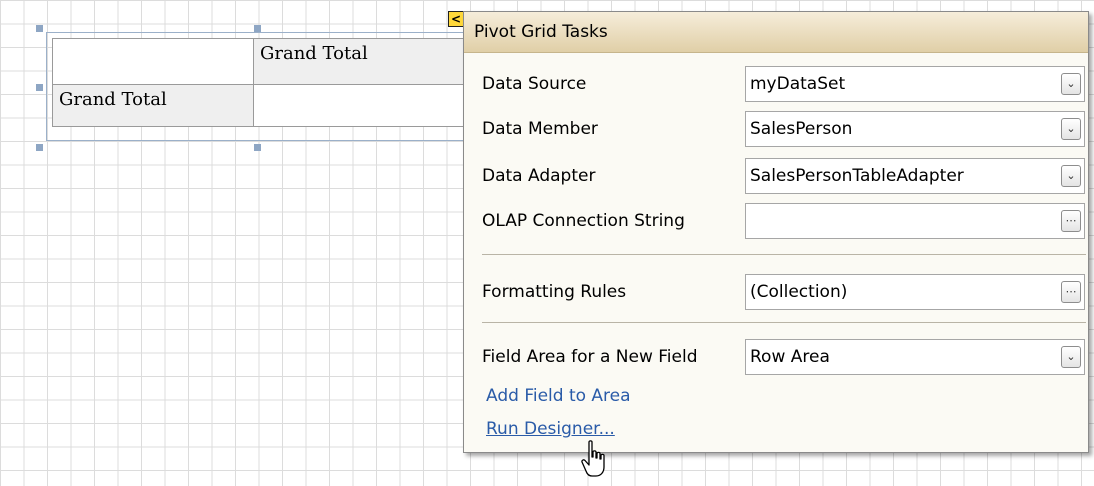  I want to click on field-area-row: Field Area for a New Field Row Area ⌄, so click(776, 357).